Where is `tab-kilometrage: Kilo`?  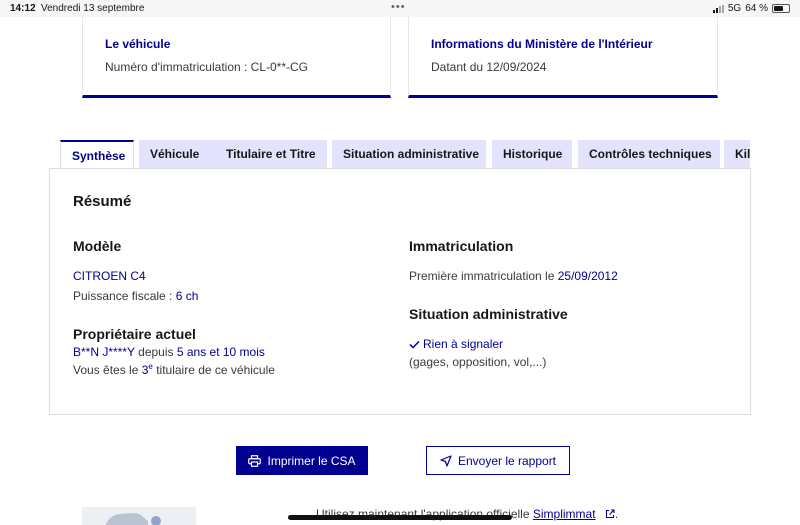
tab-kilometrage: Kilo is located at coordinates (737, 154).